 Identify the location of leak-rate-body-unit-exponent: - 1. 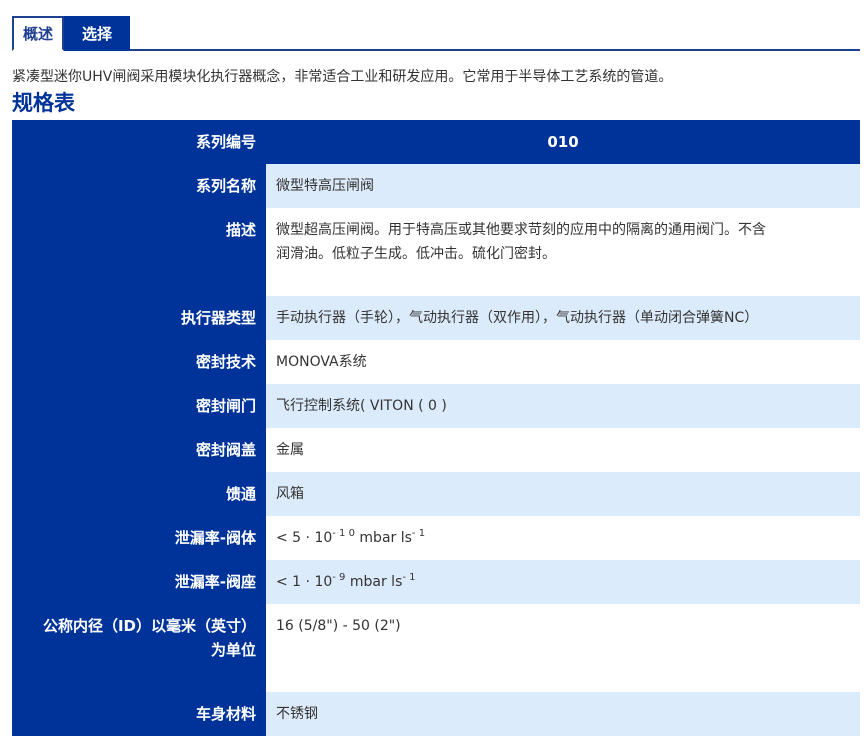
(418, 533).